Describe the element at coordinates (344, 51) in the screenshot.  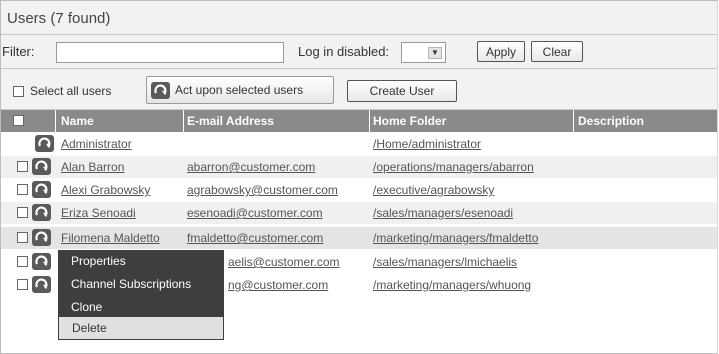
I see `login-disabled-label: Log in disabled:` at that location.